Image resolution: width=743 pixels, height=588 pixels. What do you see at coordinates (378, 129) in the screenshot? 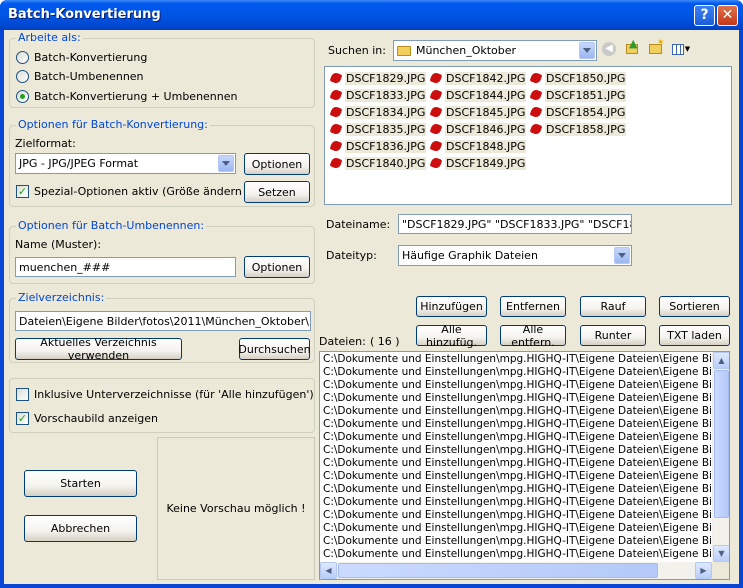
I see `file-item: DSCF1835.JPG` at bounding box center [378, 129].